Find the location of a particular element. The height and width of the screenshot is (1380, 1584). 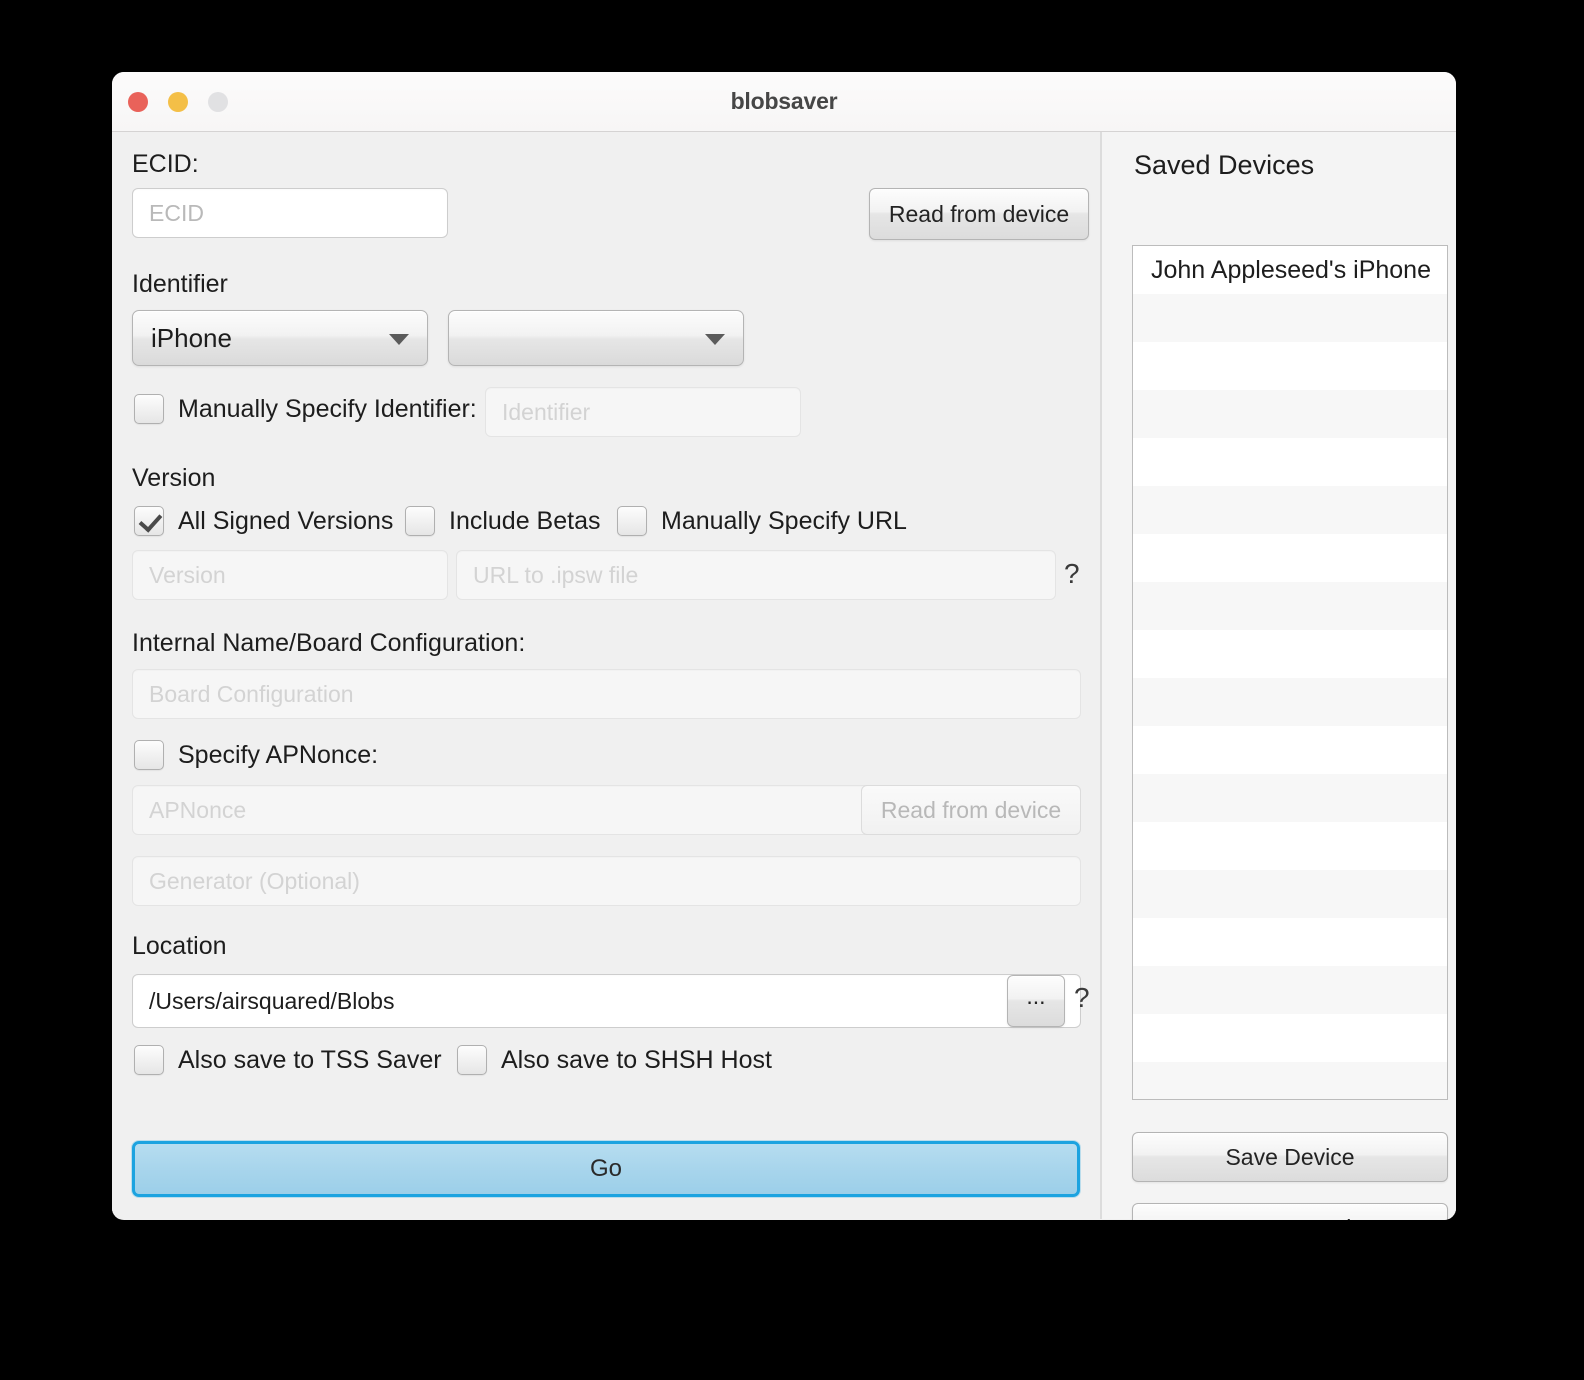

all-signed-versions-checkbox is located at coordinates (149, 521).